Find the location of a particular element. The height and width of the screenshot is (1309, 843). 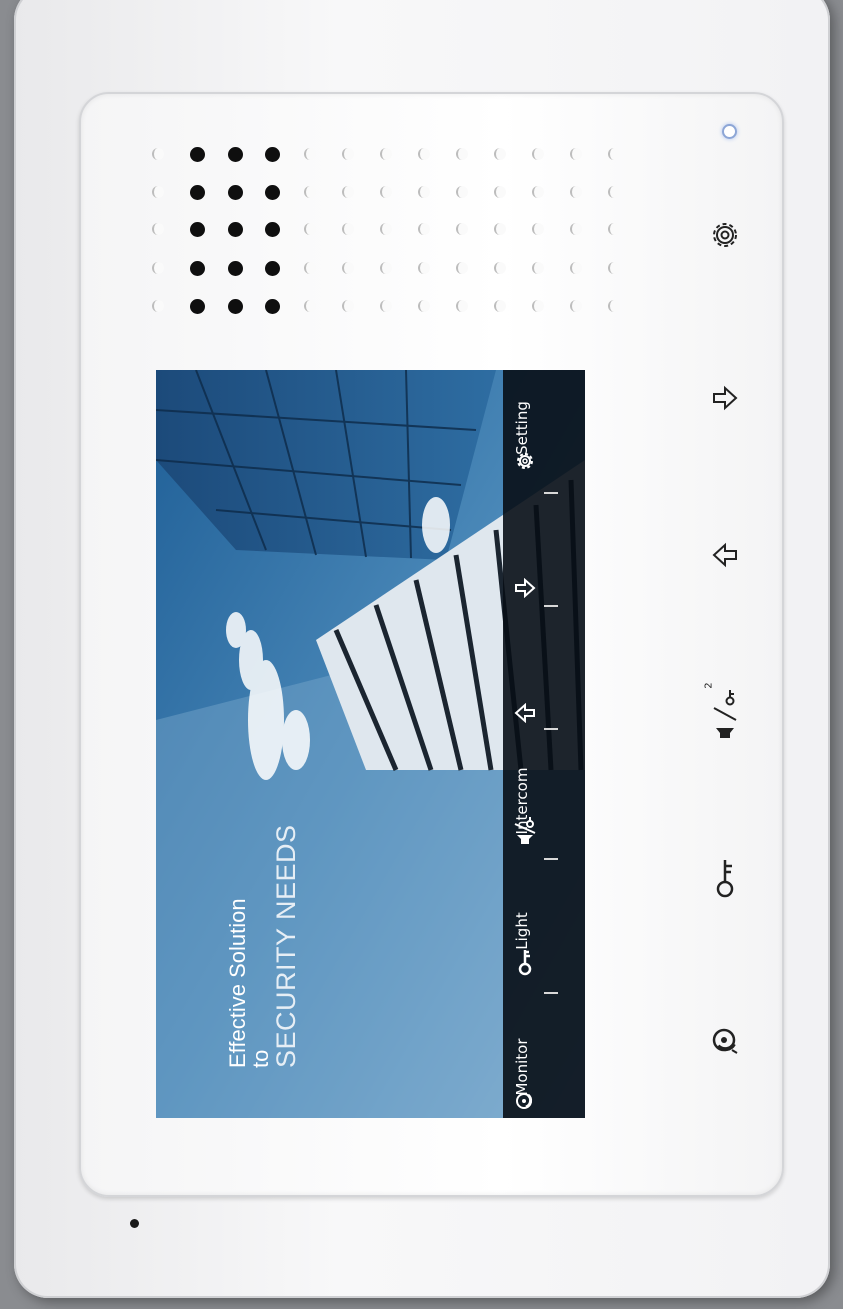

tagline: Effective Solution to SECURITY NEEDS is located at coordinates (263, 946).